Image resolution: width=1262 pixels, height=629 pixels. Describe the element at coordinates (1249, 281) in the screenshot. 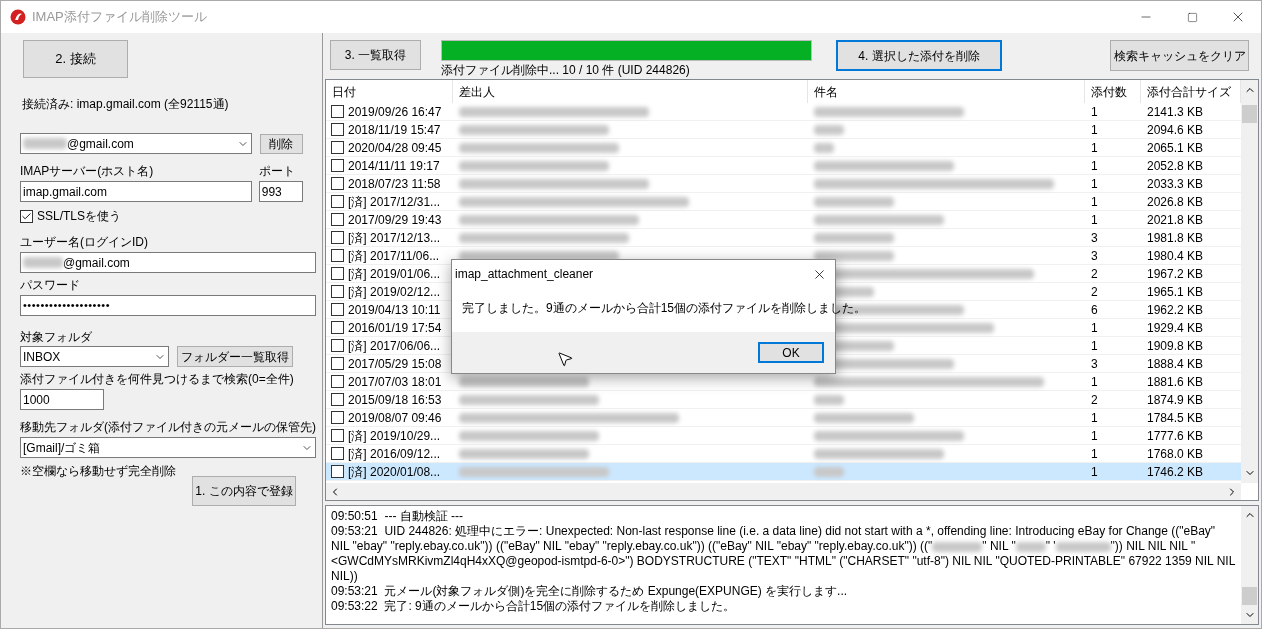

I see `vertical-scrollbar` at that location.